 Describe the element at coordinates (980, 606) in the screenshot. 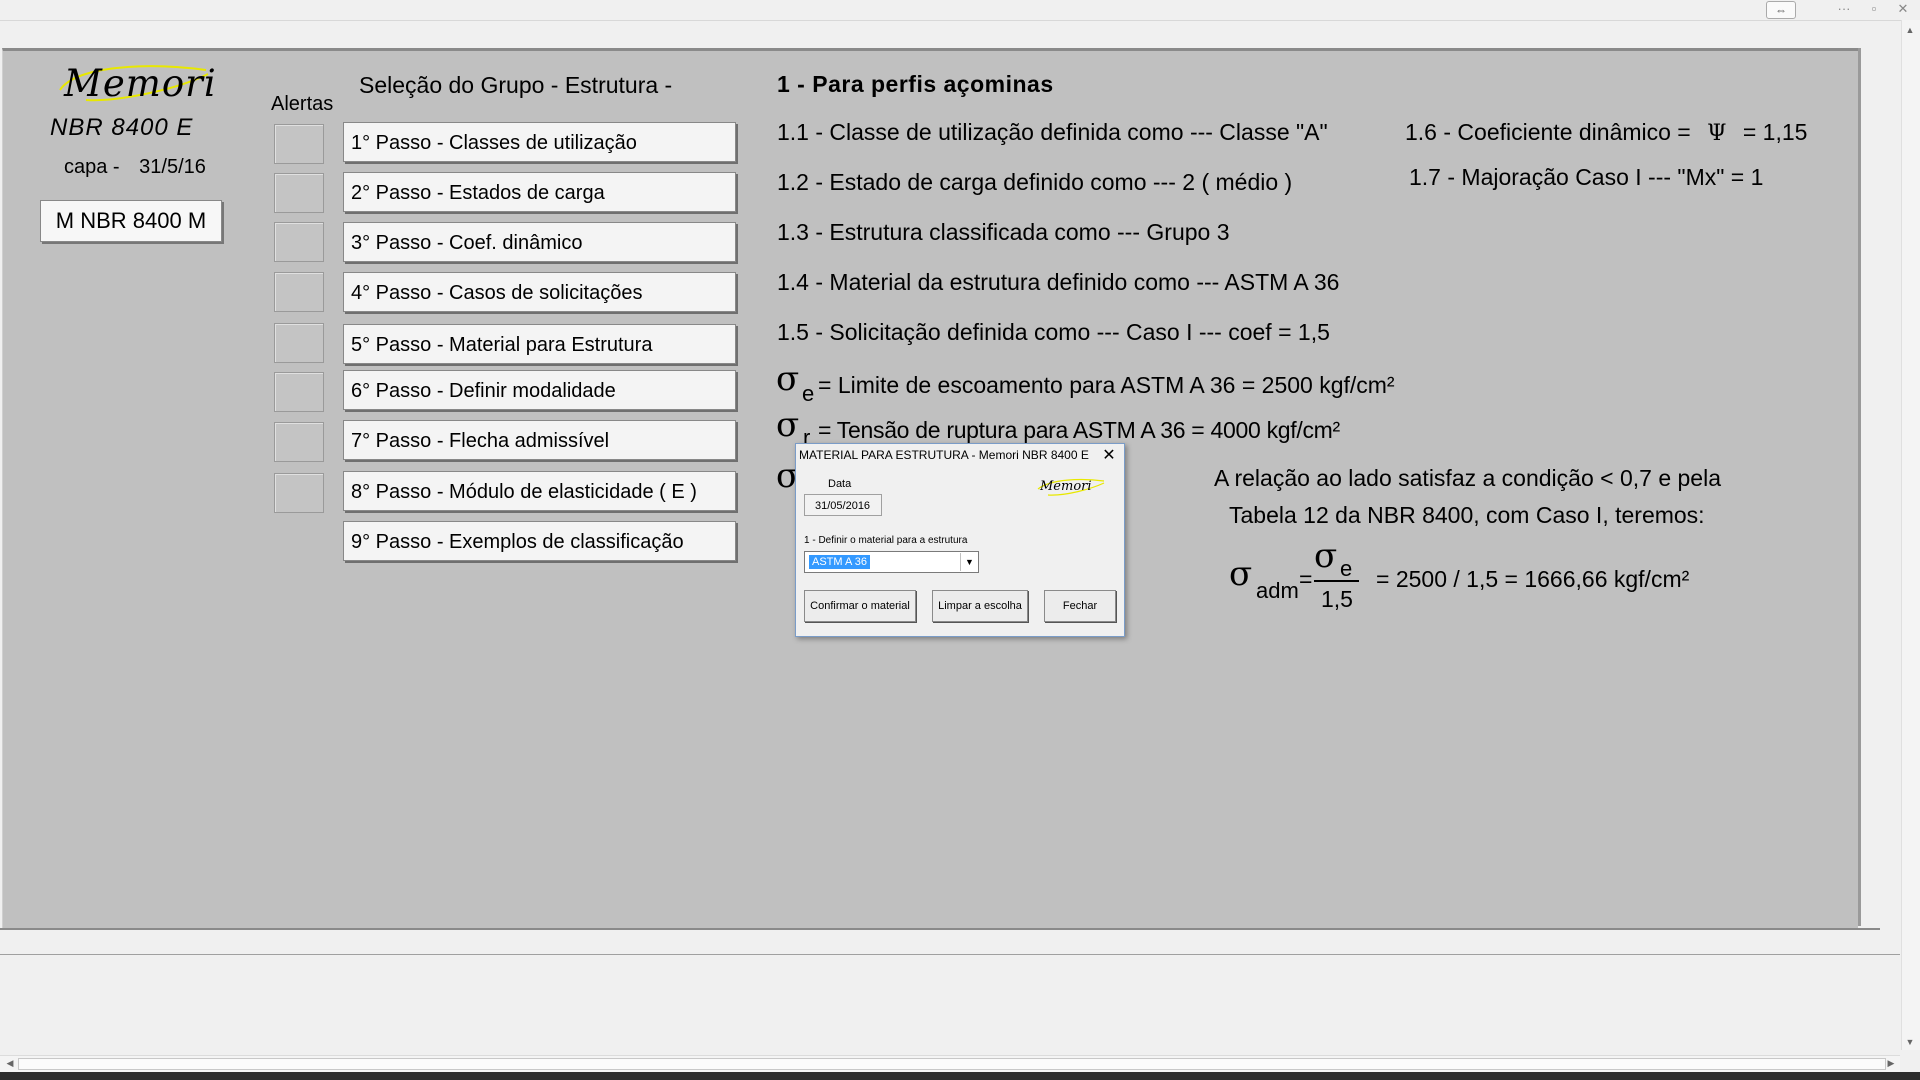

I see `clear-choice-button: Limpar a escolha` at that location.